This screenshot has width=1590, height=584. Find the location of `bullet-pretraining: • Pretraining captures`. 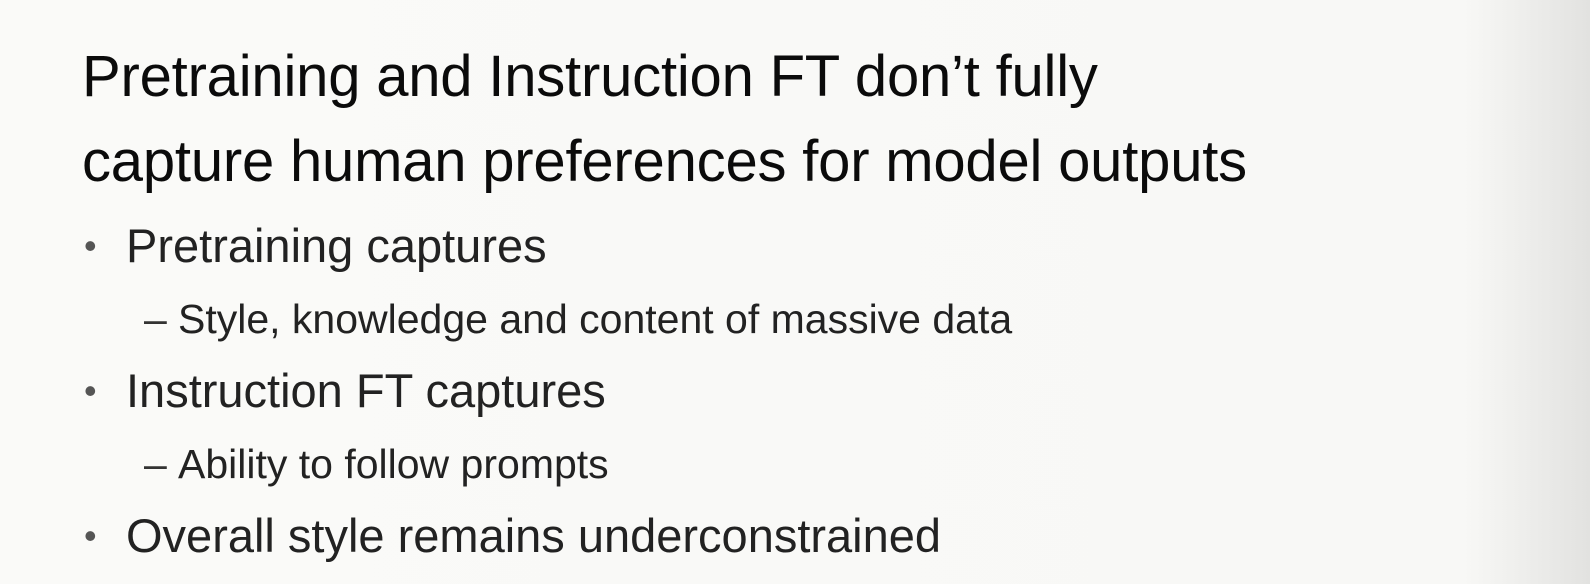

bullet-pretraining: • Pretraining captures is located at coordinates (315, 246).